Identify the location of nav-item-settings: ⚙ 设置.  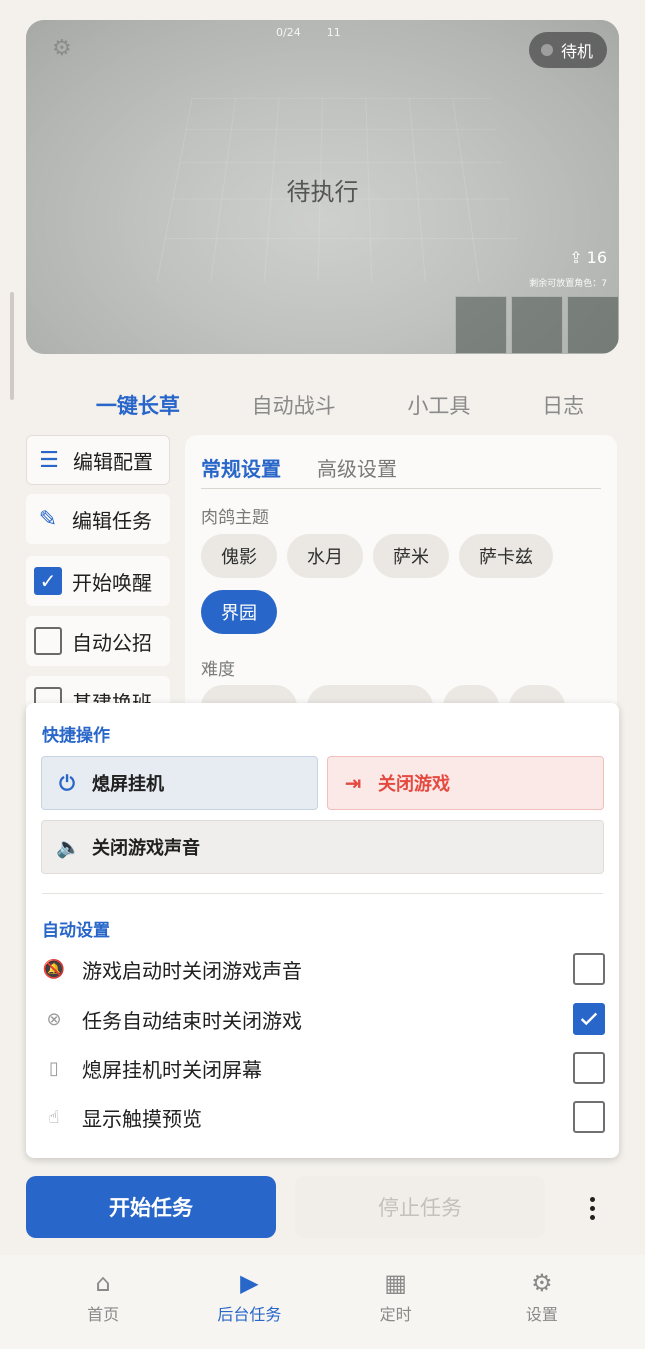
(542, 1309).